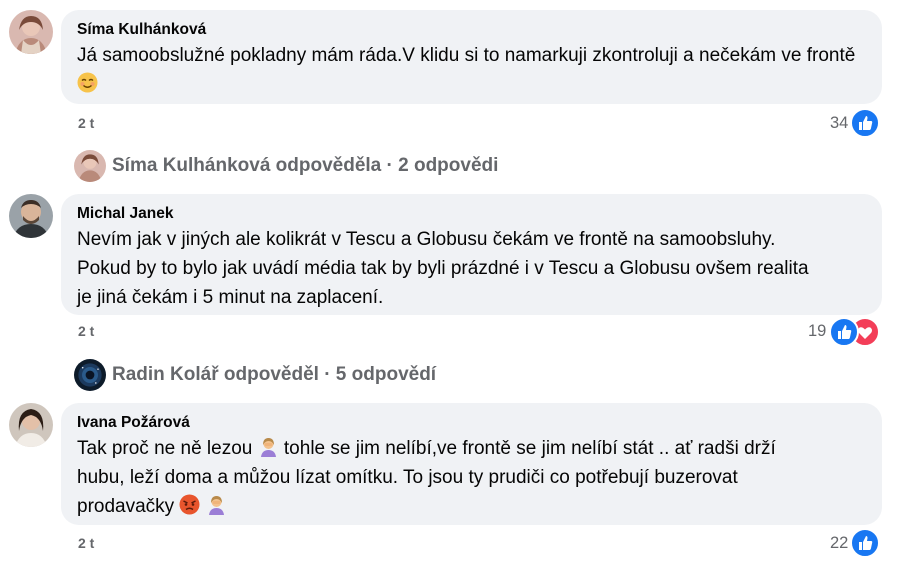 This screenshot has height=563, width=900. What do you see at coordinates (128, 506) in the screenshot?
I see `comment-text-body: prodavačky` at bounding box center [128, 506].